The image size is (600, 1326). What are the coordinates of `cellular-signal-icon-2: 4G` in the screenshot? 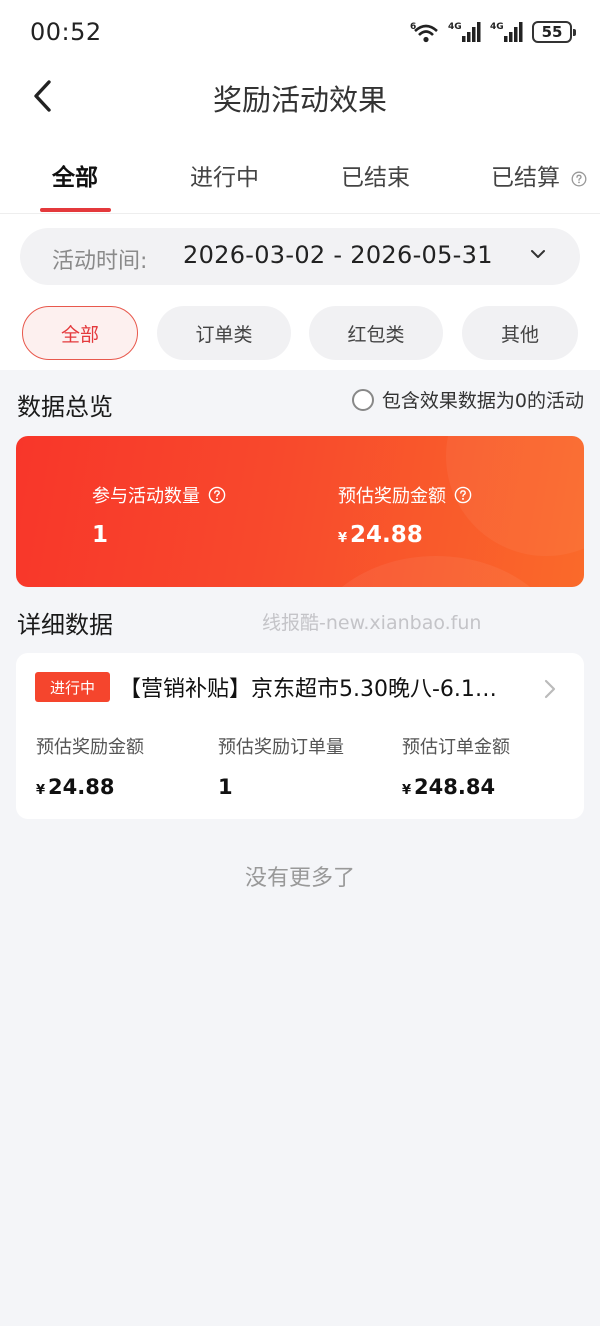 It's located at (507, 32).